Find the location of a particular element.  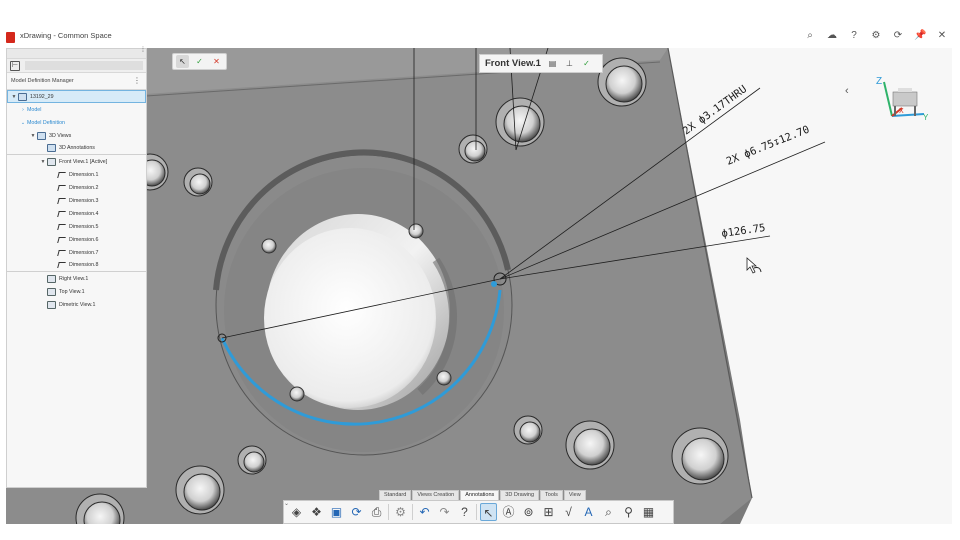

active-view-bar: Front View.1 ▤ ⊥ ✓ is located at coordinates (541, 63).